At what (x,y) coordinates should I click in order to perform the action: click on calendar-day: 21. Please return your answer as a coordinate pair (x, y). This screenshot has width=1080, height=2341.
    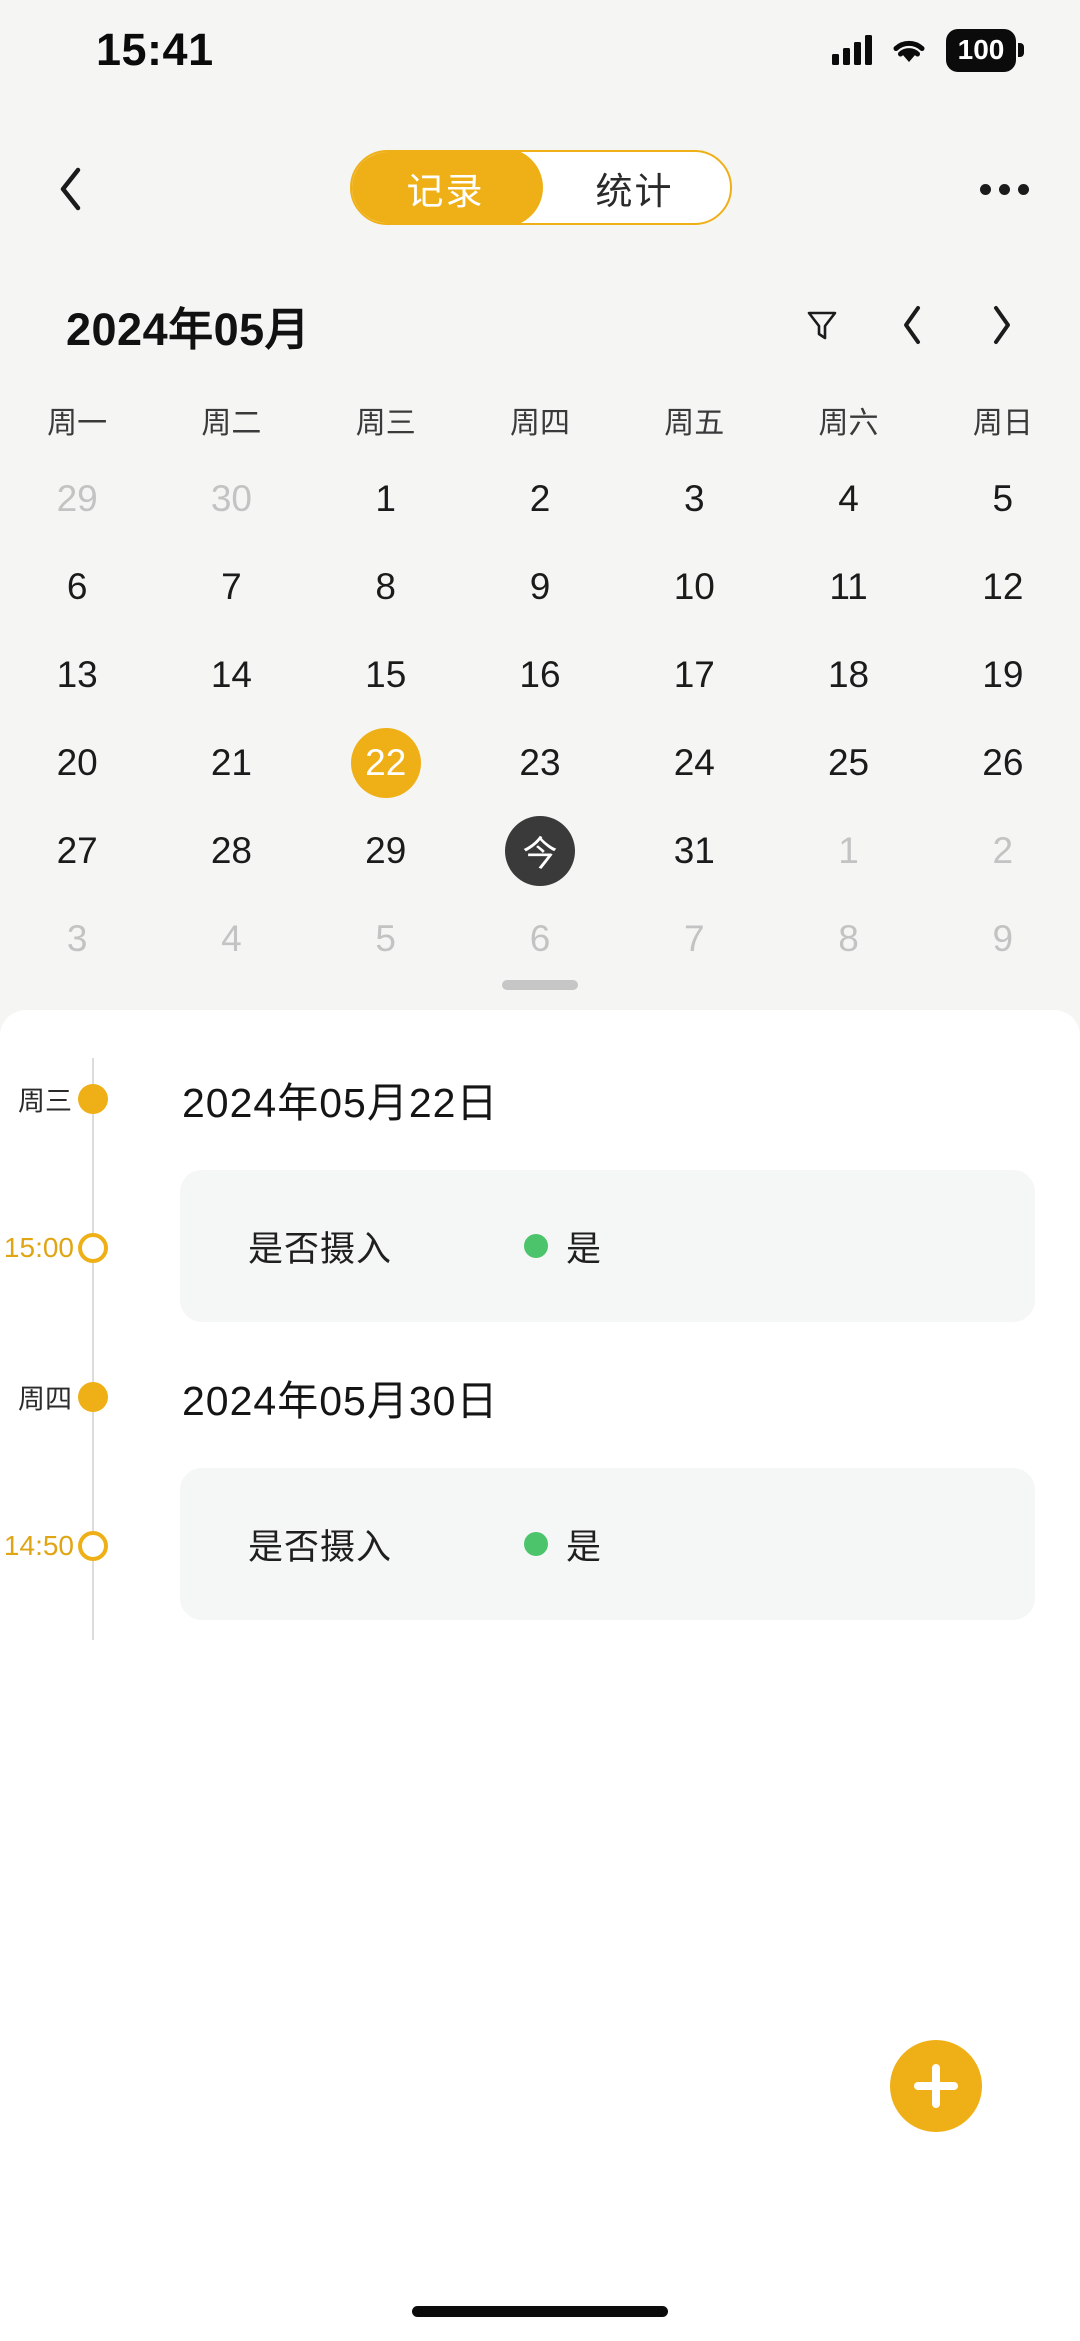
    Looking at the image, I should click on (231, 763).